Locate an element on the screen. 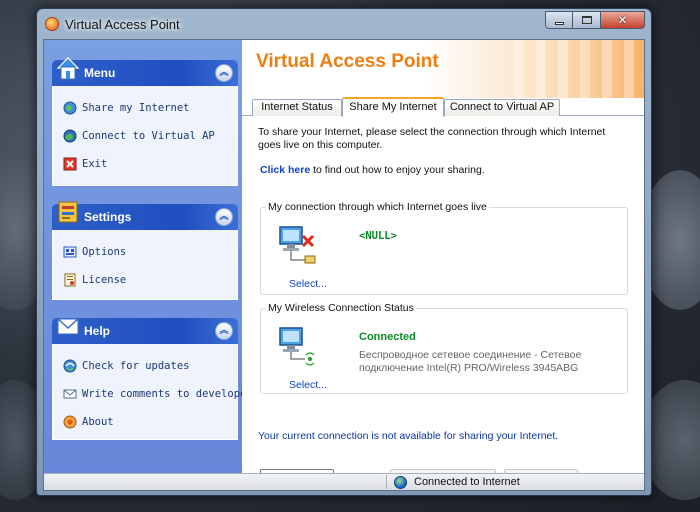 The image size is (700, 512). wireless-groupbox-label: My Wireless Connection Status is located at coordinates (341, 308).